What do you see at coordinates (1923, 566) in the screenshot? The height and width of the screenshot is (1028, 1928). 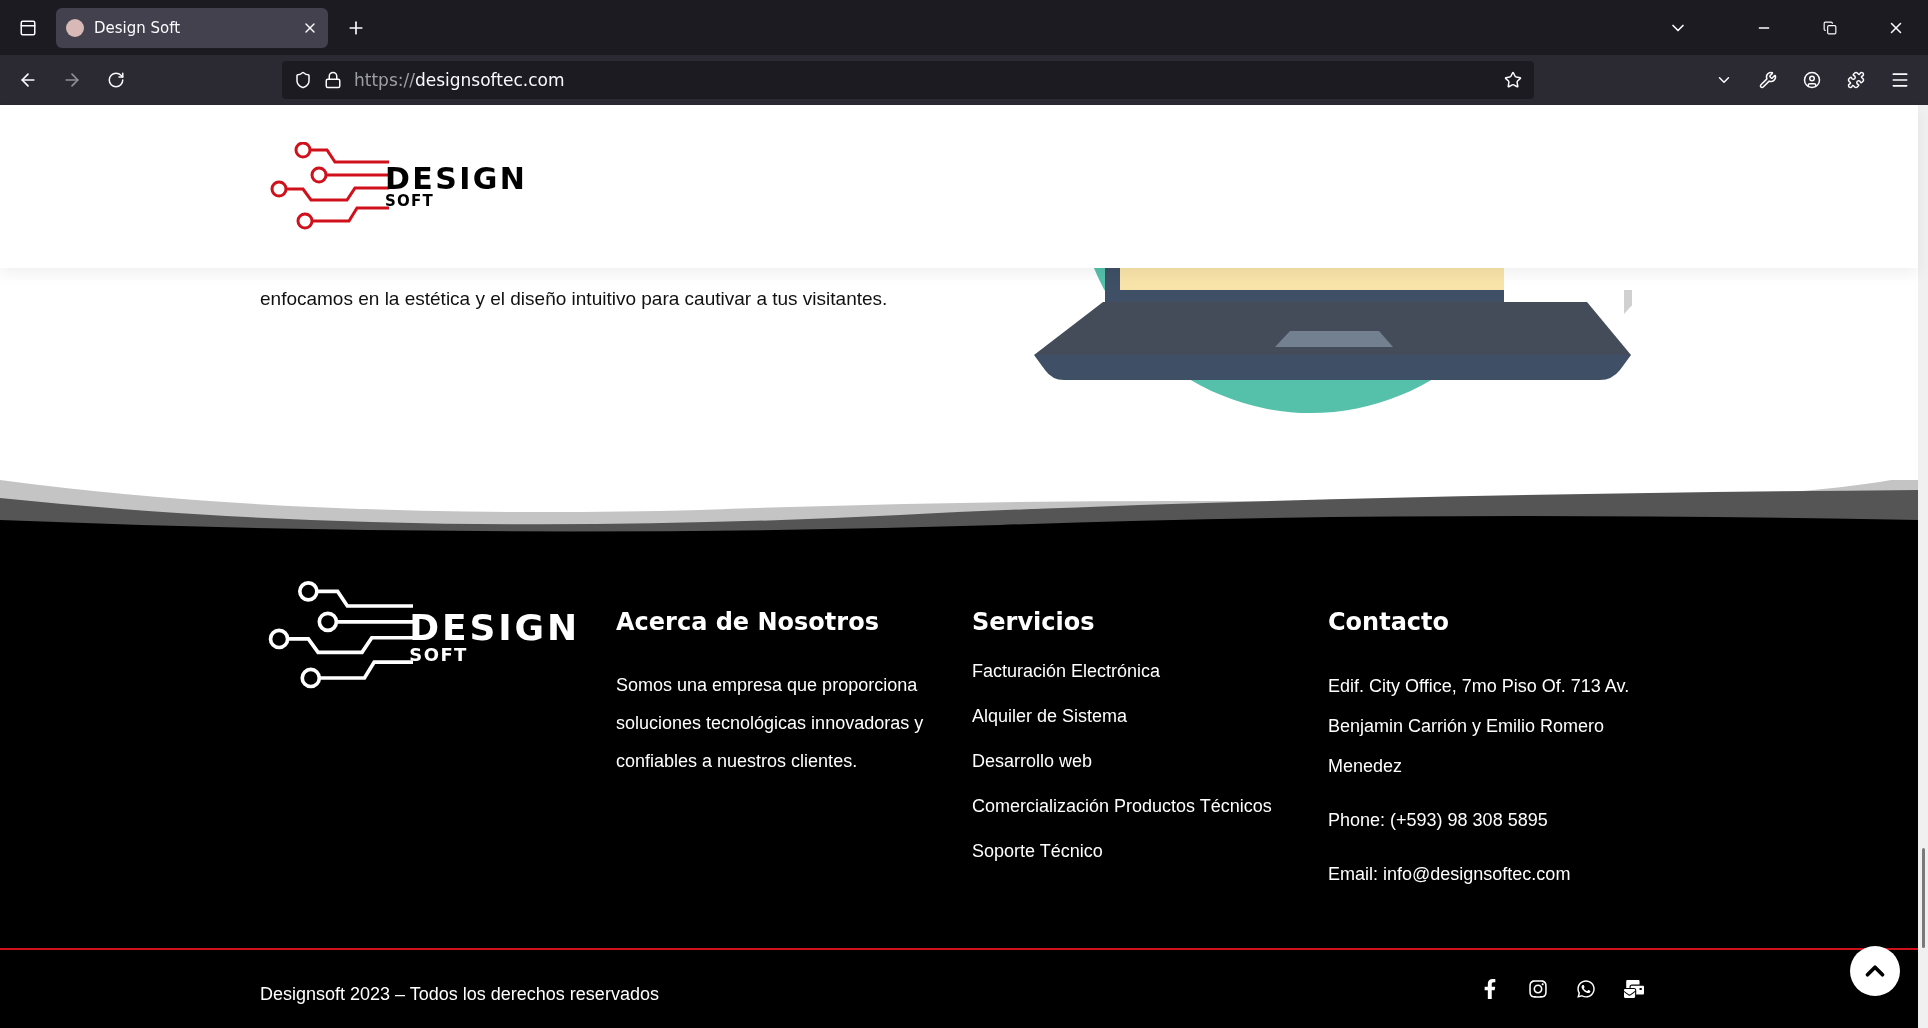 I see `scrollbar` at bounding box center [1923, 566].